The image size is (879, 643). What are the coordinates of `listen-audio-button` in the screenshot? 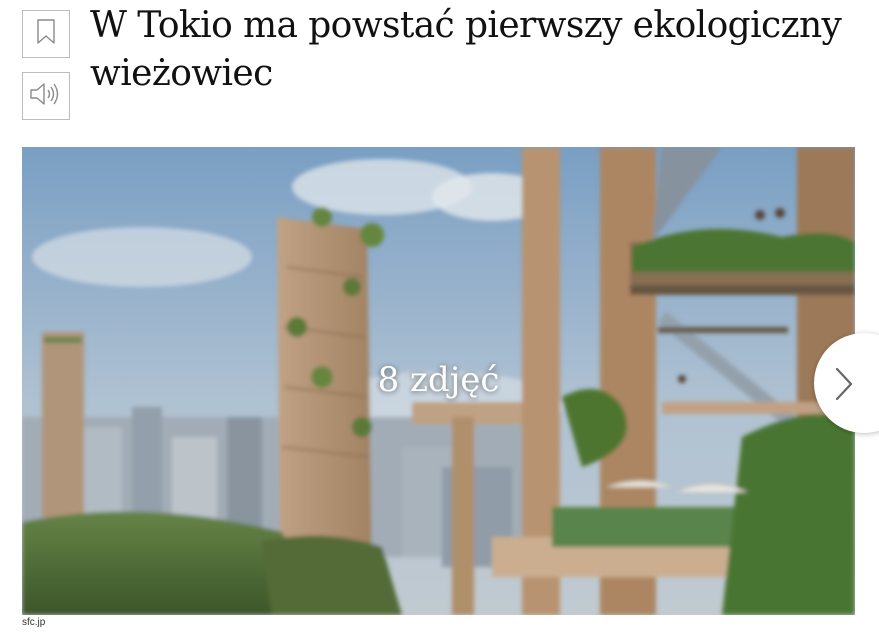 It's located at (46, 96).